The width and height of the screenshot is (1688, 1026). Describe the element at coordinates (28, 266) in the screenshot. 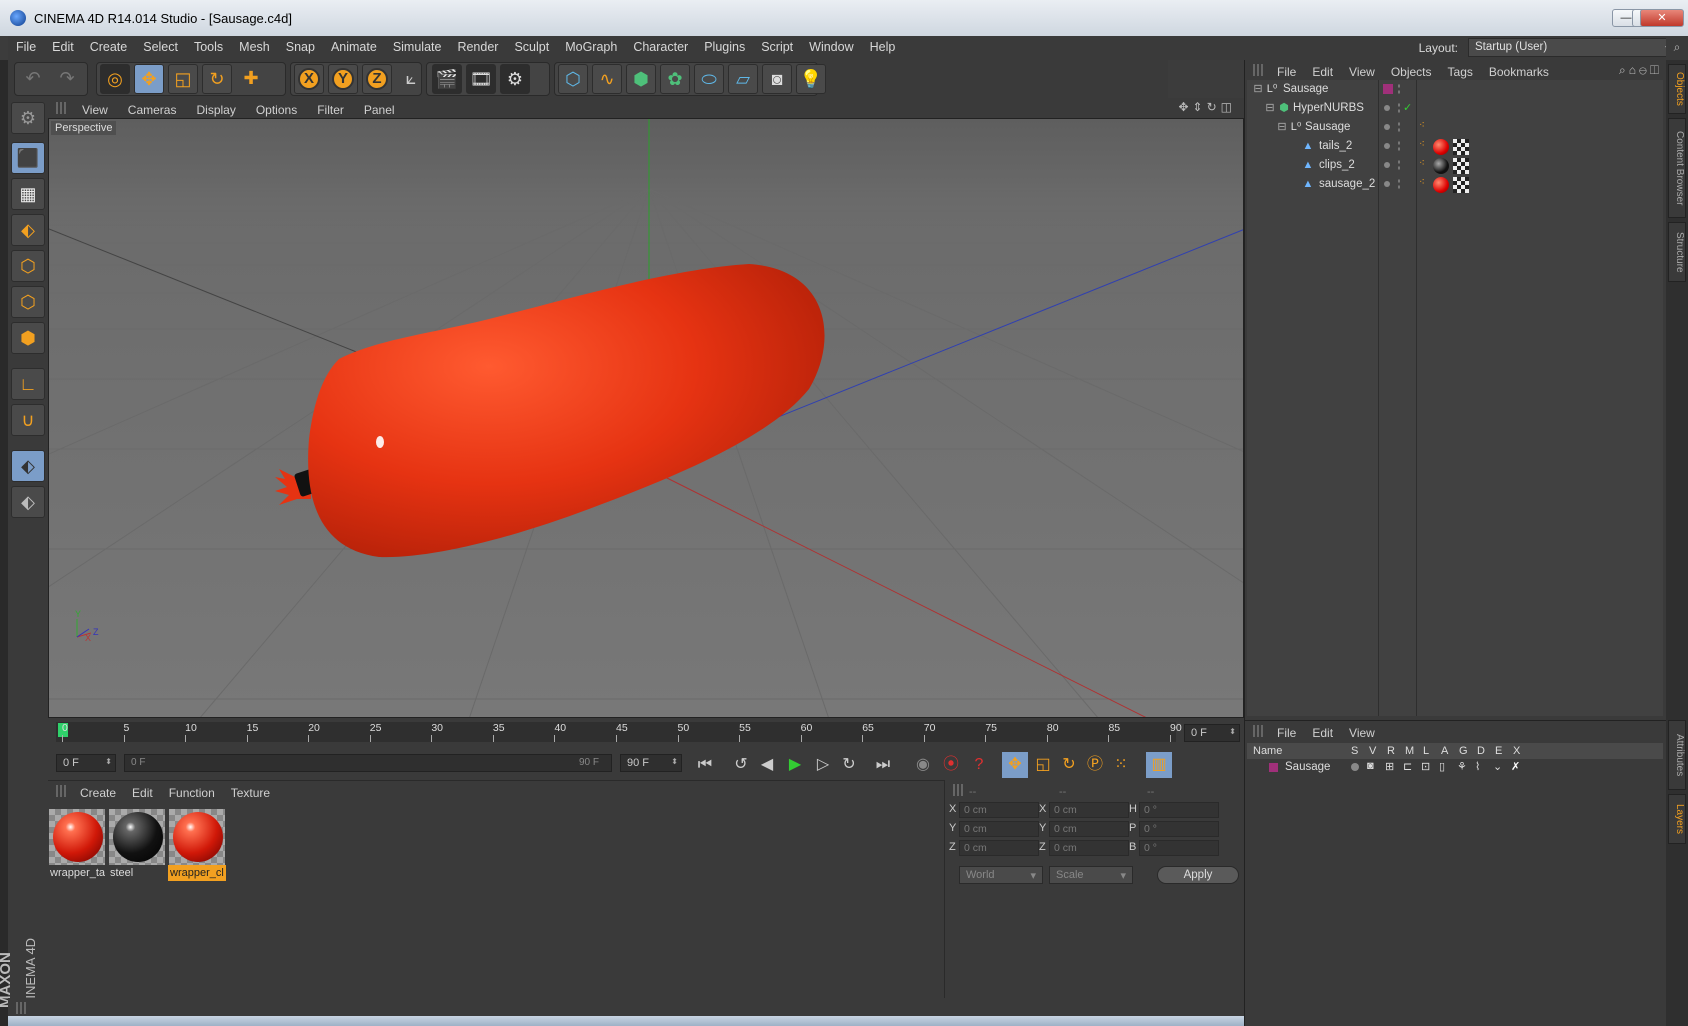

I see `points-mode-icon: ⬡` at that location.